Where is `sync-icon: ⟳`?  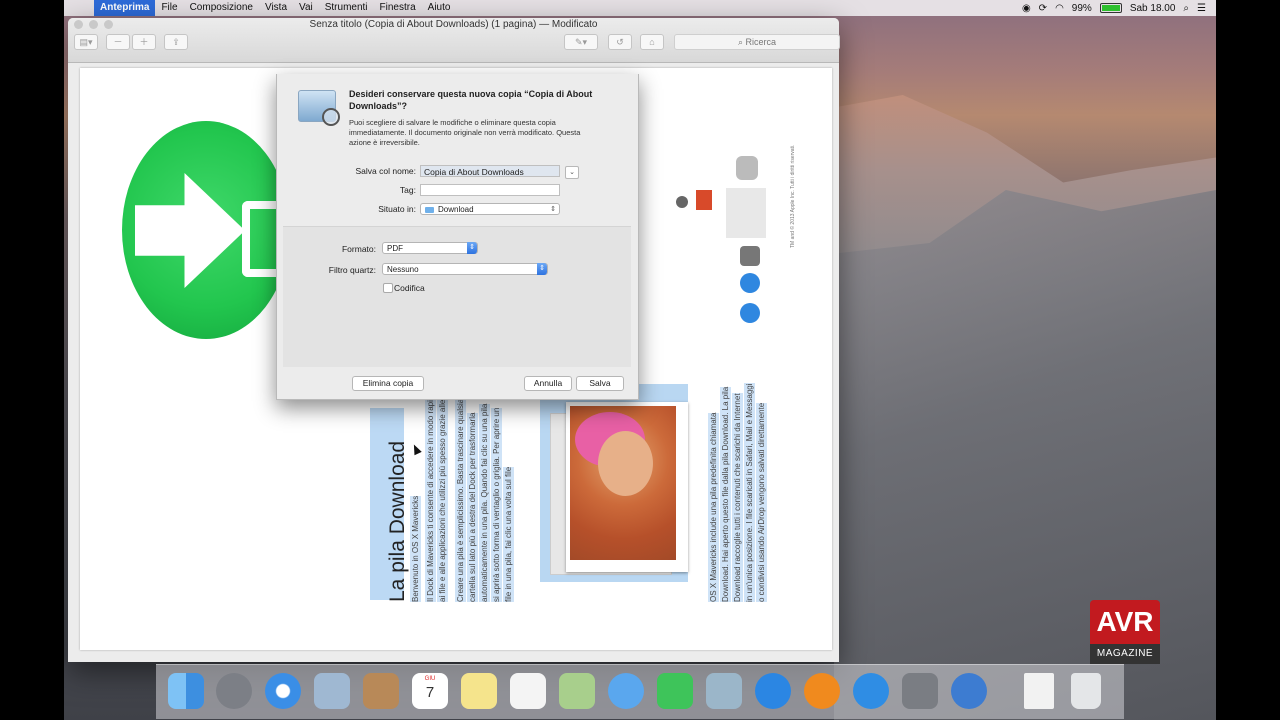
sync-icon: ⟳ is located at coordinates (1043, 8).